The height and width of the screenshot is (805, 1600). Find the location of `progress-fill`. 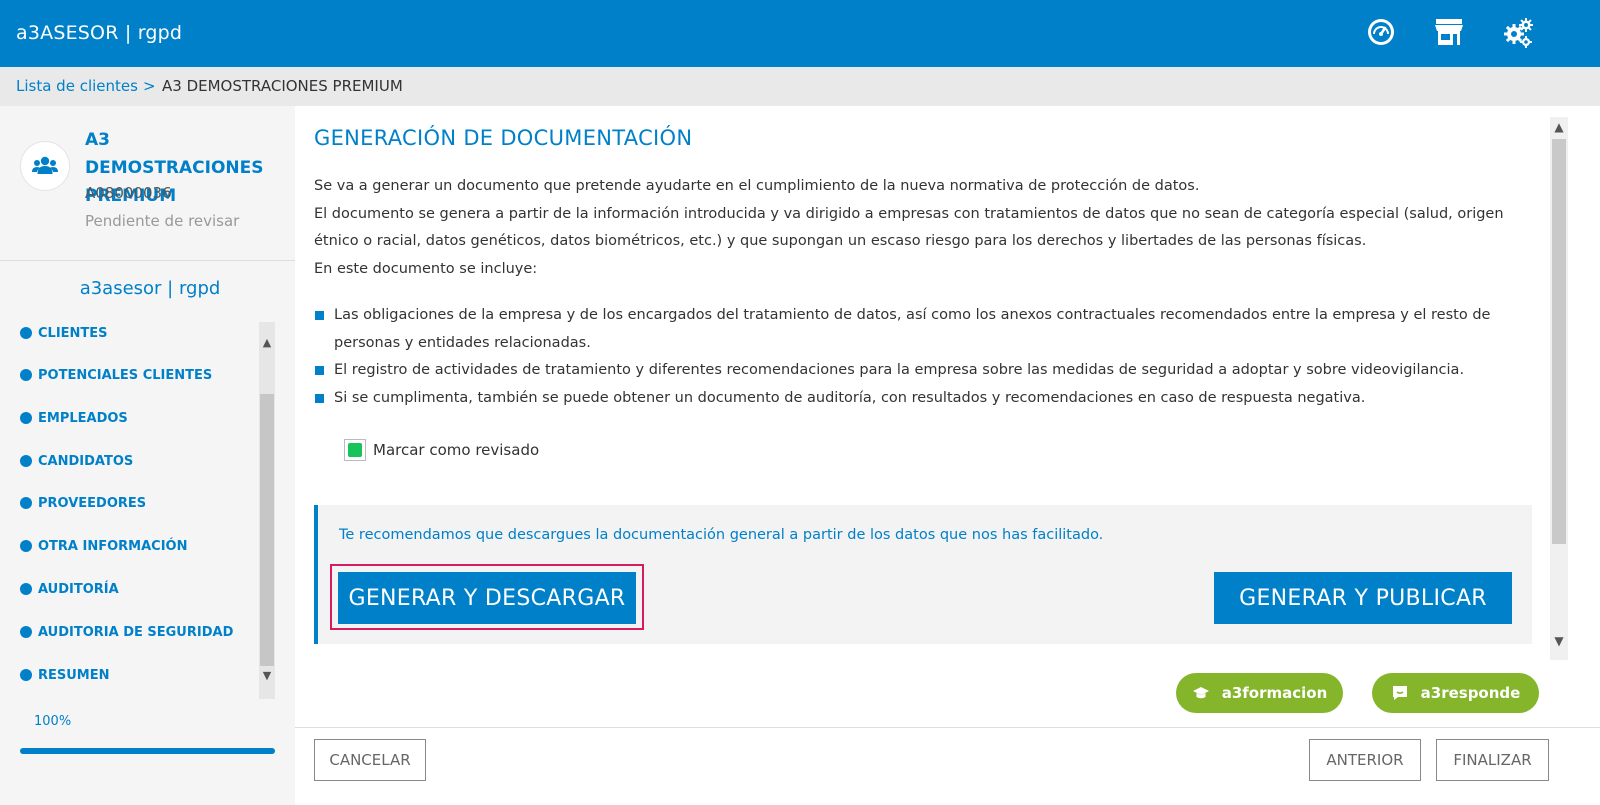

progress-fill is located at coordinates (147, 751).